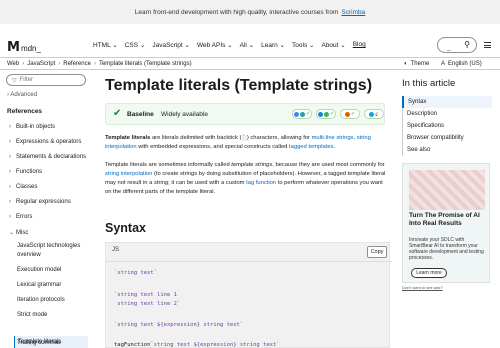 Image resolution: width=500 pixels, height=348 pixels. Describe the element at coordinates (77, 64) in the screenshot. I see `breadcrumb-reference: Reference` at that location.